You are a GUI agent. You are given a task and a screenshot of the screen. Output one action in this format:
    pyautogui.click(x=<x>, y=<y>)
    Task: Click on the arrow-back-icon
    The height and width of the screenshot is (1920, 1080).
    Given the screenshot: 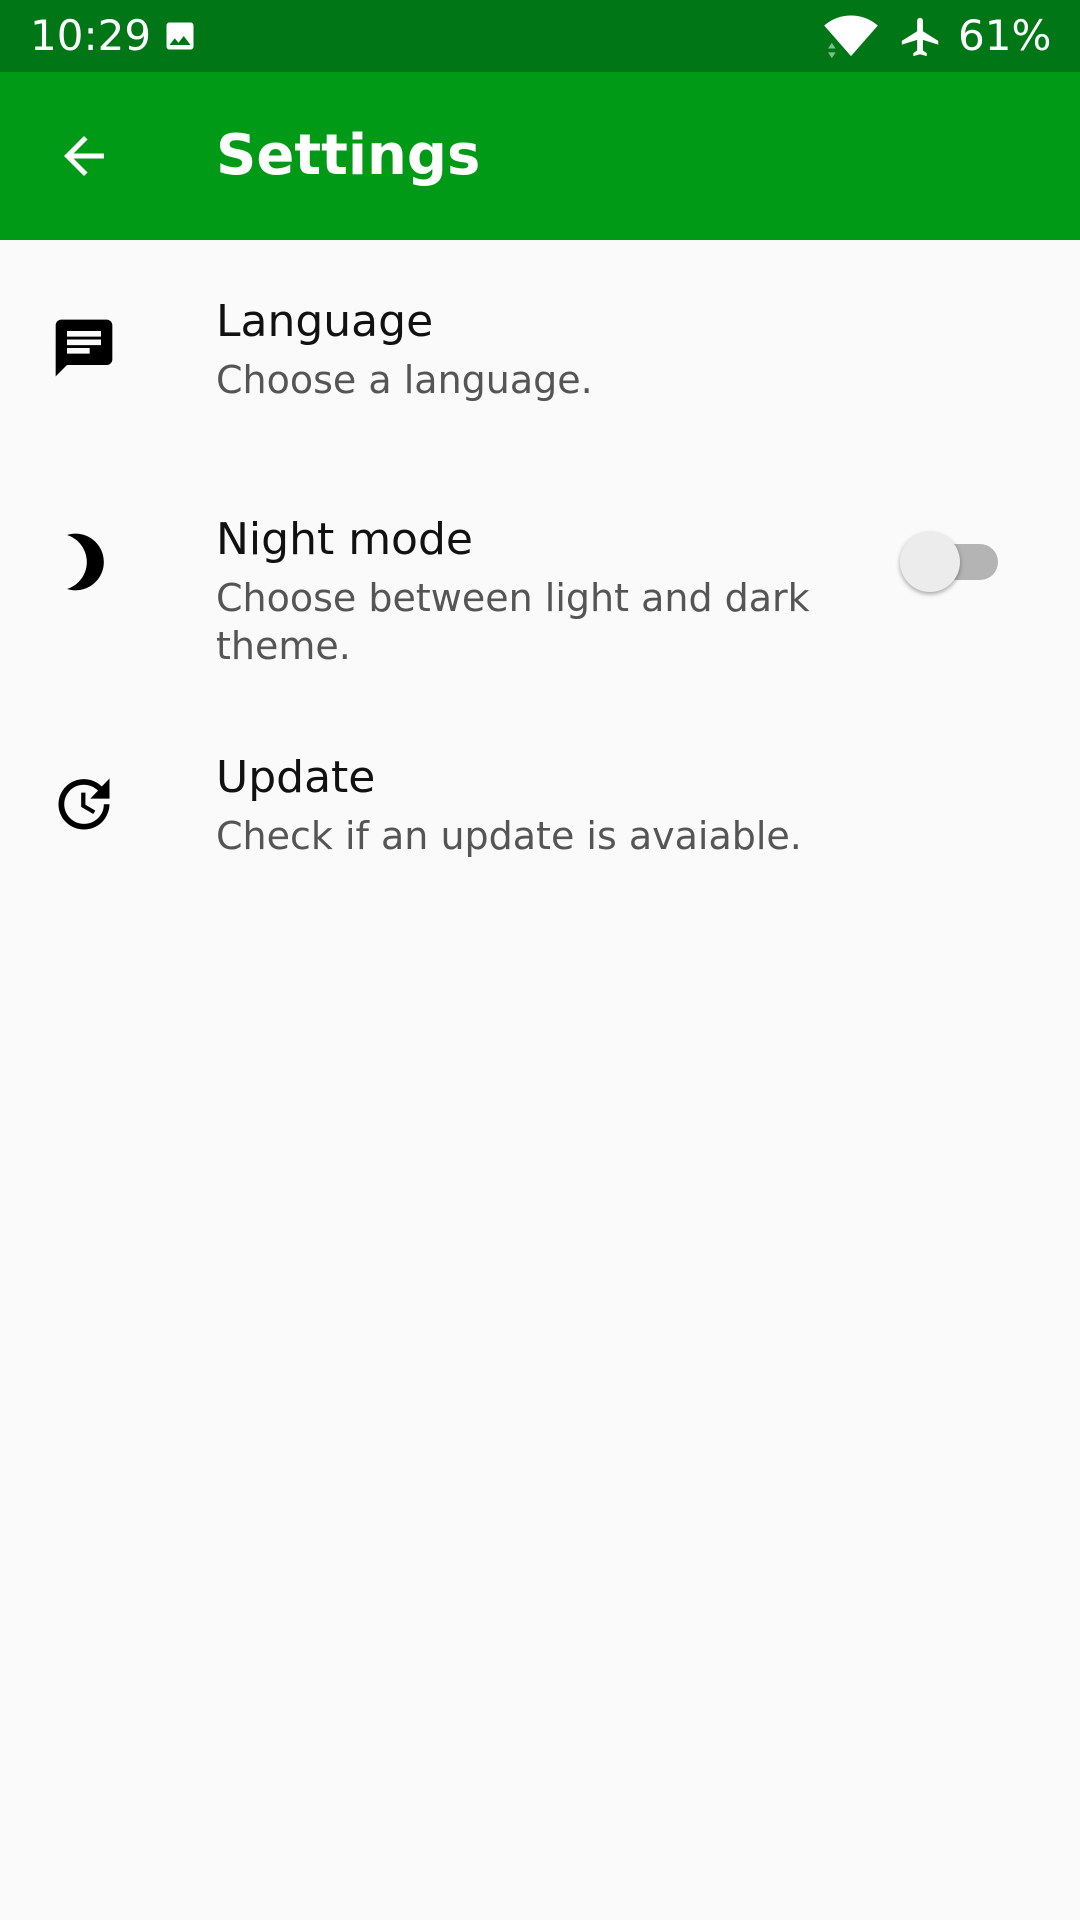 What is the action you would take?
    pyautogui.click(x=84, y=156)
    